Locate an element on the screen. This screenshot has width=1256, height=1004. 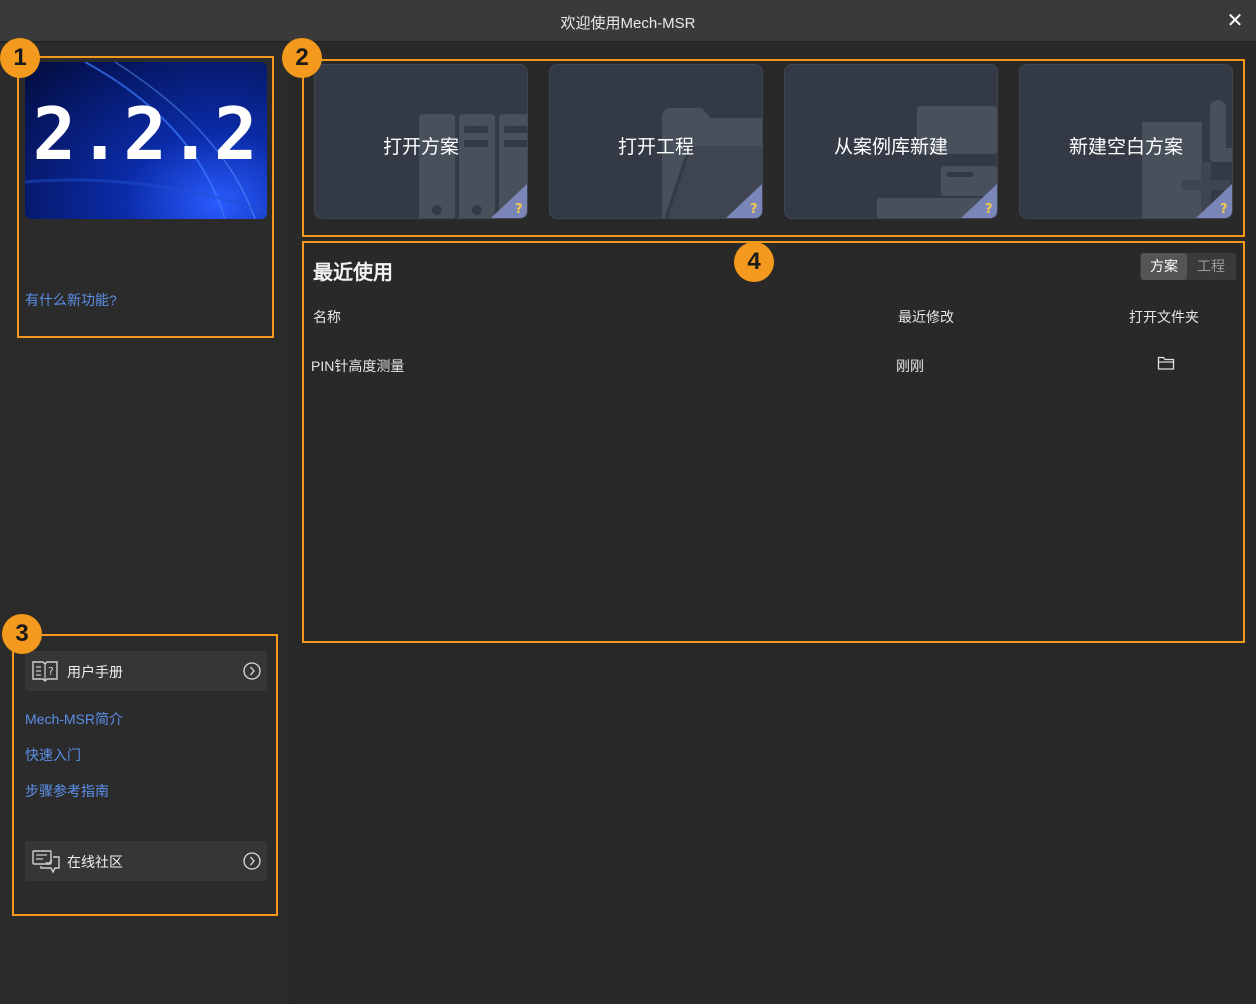
folder-icon is located at coordinates (1166, 363).